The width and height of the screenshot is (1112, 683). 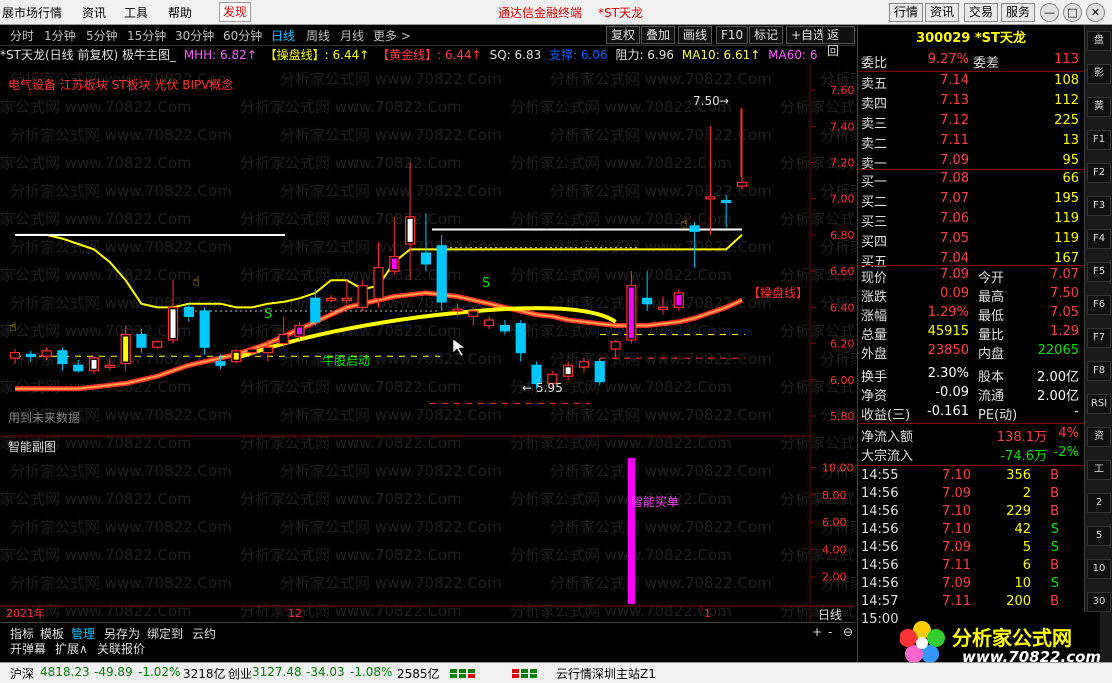 I want to click on smart-buy-label: 智能买单, so click(x=655, y=501).